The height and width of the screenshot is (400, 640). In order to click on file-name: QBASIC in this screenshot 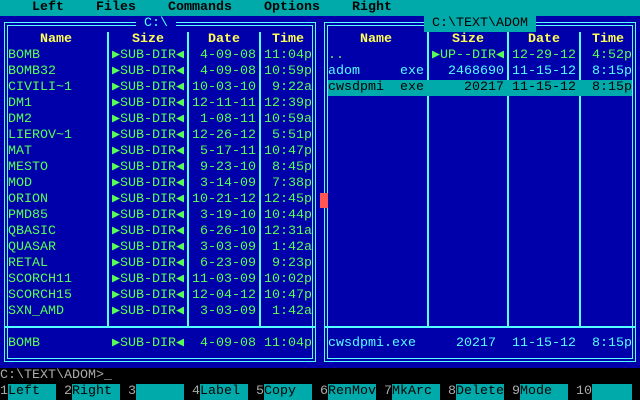, I will do `click(32, 231)`.